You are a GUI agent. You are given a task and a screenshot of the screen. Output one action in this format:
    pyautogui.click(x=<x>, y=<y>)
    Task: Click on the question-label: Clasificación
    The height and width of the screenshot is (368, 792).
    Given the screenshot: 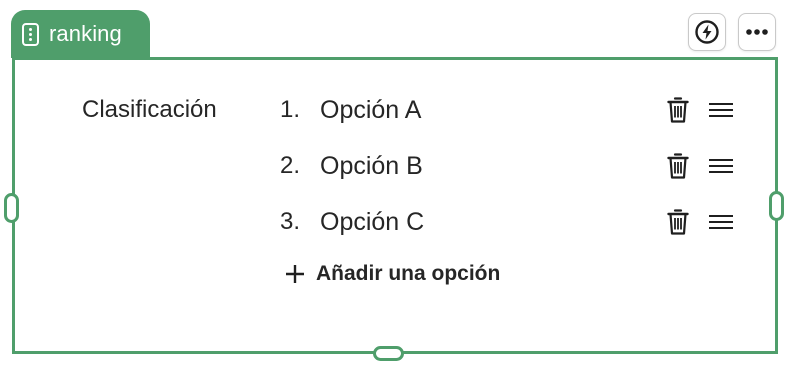 What is the action you would take?
    pyautogui.click(x=149, y=109)
    